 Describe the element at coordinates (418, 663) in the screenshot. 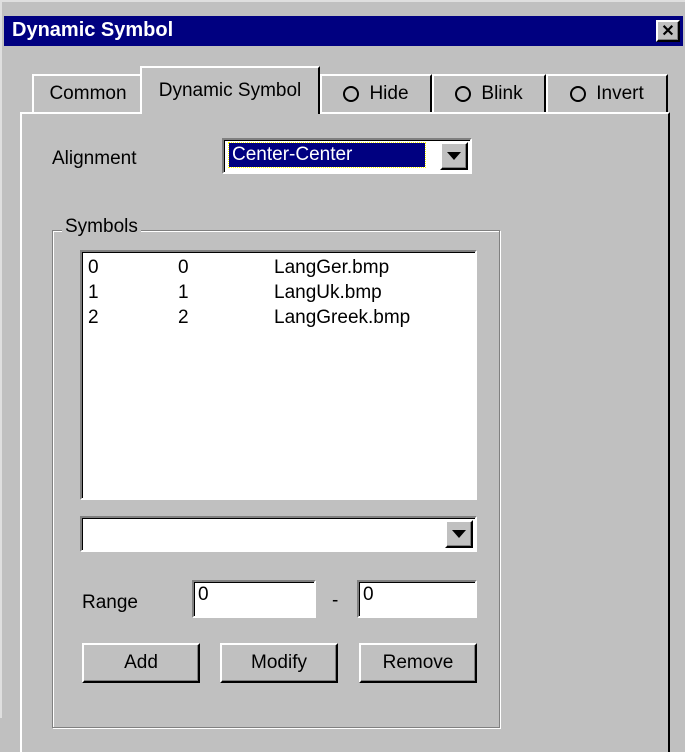

I see `remove-button: Remove` at that location.